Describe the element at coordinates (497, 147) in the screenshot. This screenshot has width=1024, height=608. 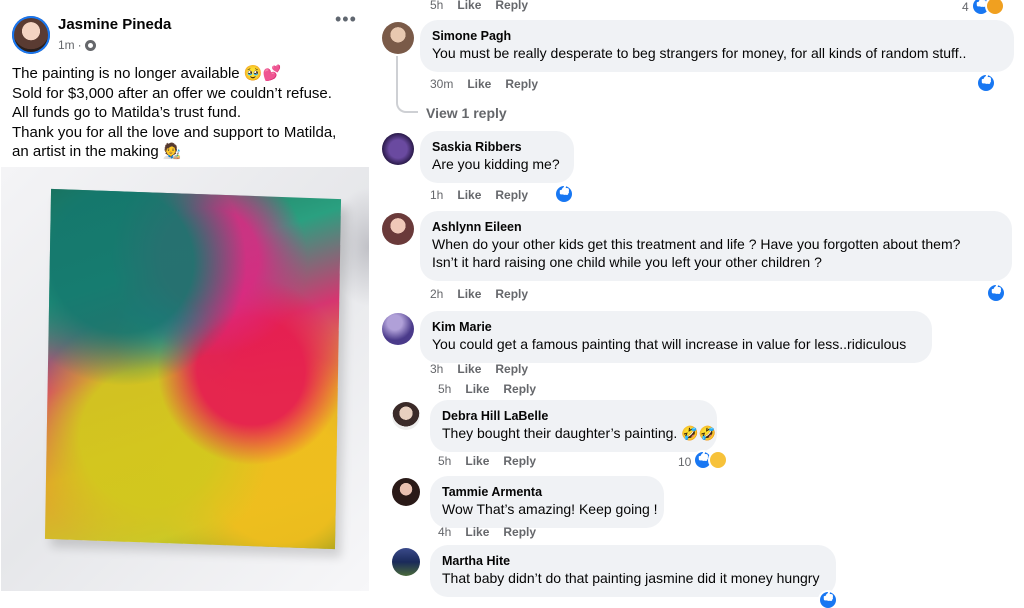
I see `commenter-name: Saskia Ribbers` at that location.